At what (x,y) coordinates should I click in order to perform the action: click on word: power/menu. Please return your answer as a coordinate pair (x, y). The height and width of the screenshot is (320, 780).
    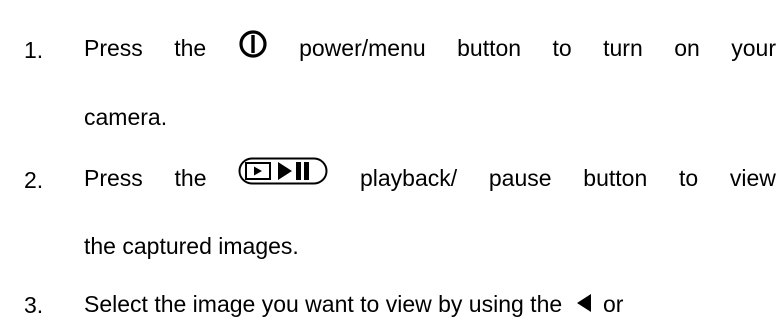
    Looking at the image, I should click on (362, 48).